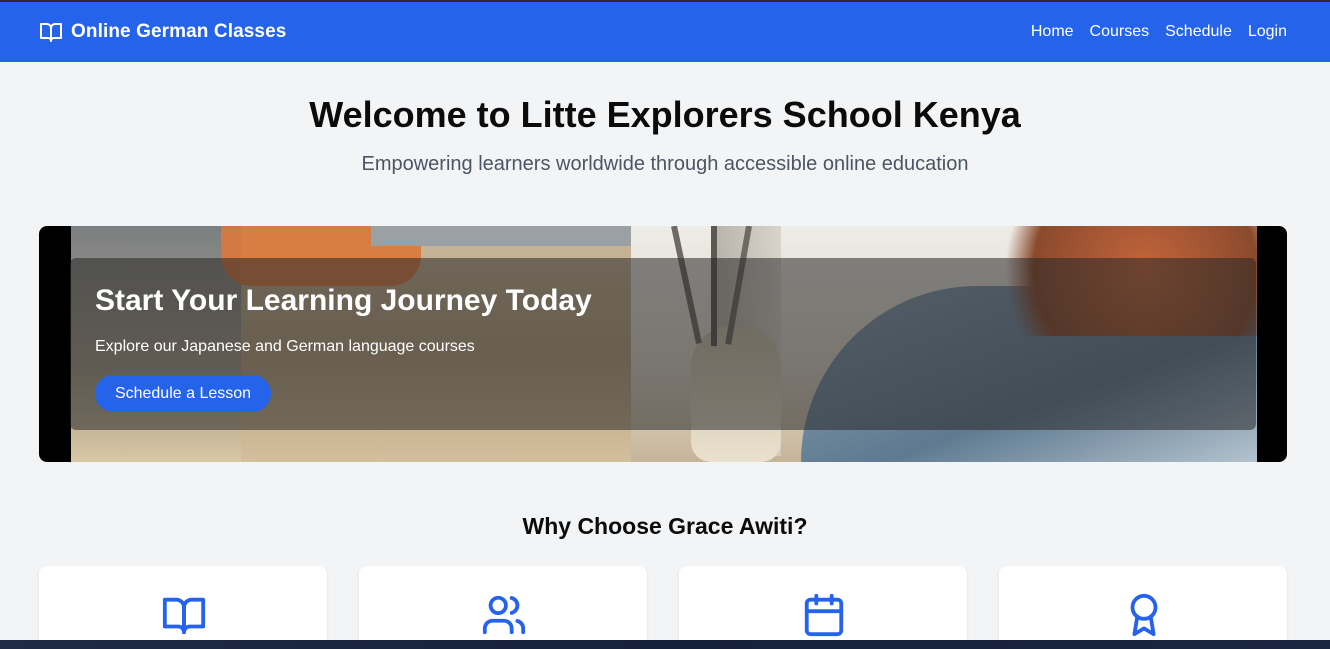 This screenshot has height=649, width=1330. Describe the element at coordinates (183, 393) in the screenshot. I see `schedule-lesson-button: Schedule a Lesson` at that location.